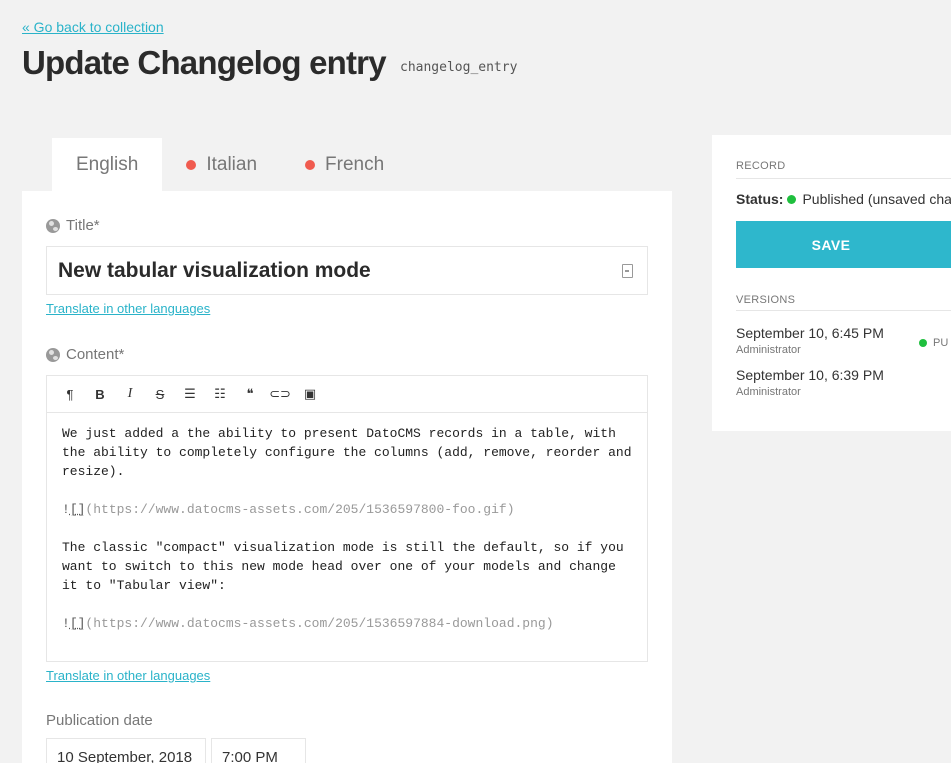 The width and height of the screenshot is (951, 763). I want to click on tab-label: Italian, so click(232, 164).